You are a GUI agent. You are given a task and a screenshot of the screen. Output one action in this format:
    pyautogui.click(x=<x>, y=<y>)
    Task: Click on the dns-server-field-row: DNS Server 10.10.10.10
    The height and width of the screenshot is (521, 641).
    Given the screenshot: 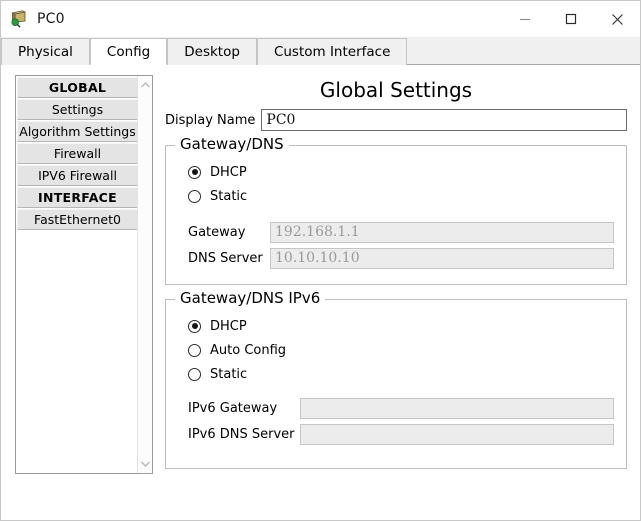 What is the action you would take?
    pyautogui.click(x=396, y=258)
    